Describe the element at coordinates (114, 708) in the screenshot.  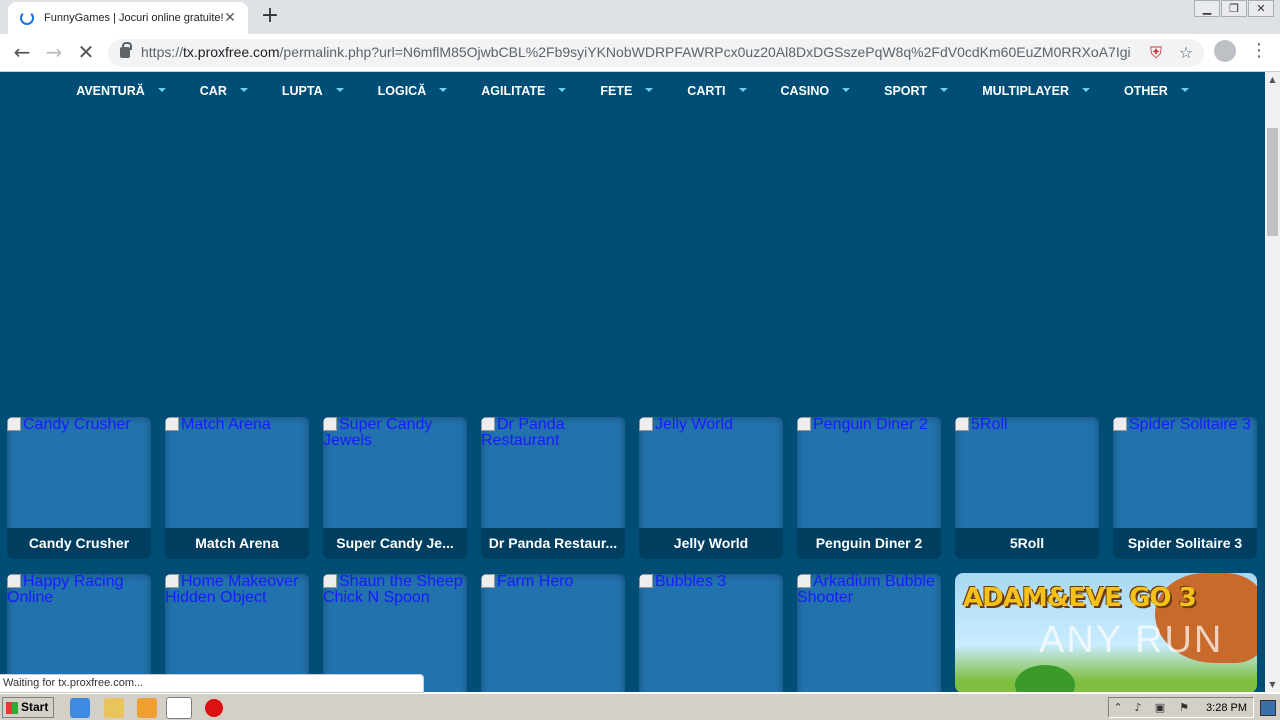
I see `explorer-icon` at that location.